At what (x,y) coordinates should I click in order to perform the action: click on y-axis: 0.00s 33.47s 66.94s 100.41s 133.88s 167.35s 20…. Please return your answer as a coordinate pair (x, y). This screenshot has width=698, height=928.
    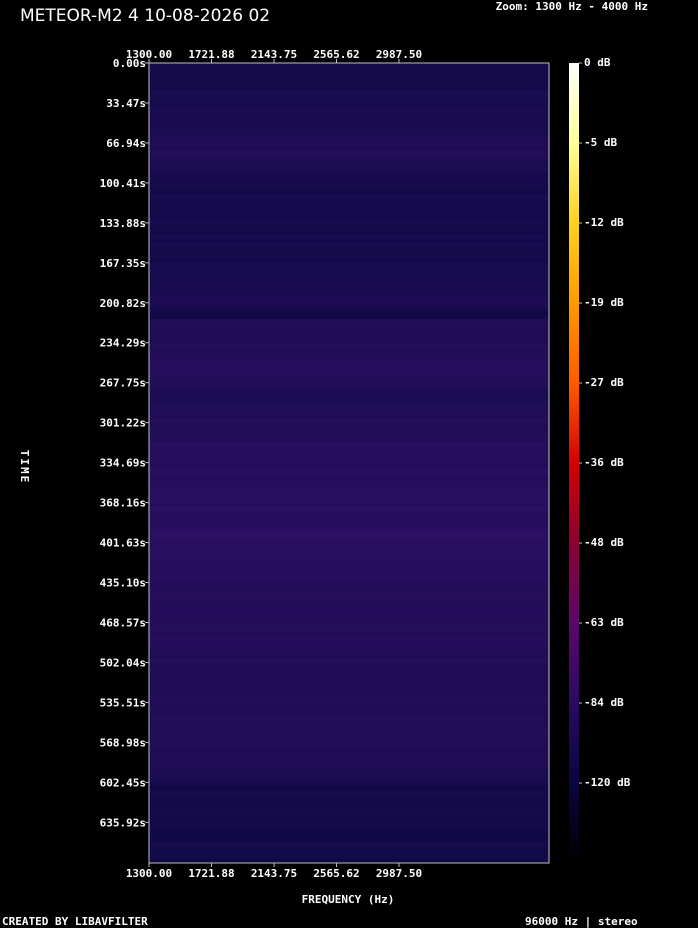
    Looking at the image, I should click on (124, 443).